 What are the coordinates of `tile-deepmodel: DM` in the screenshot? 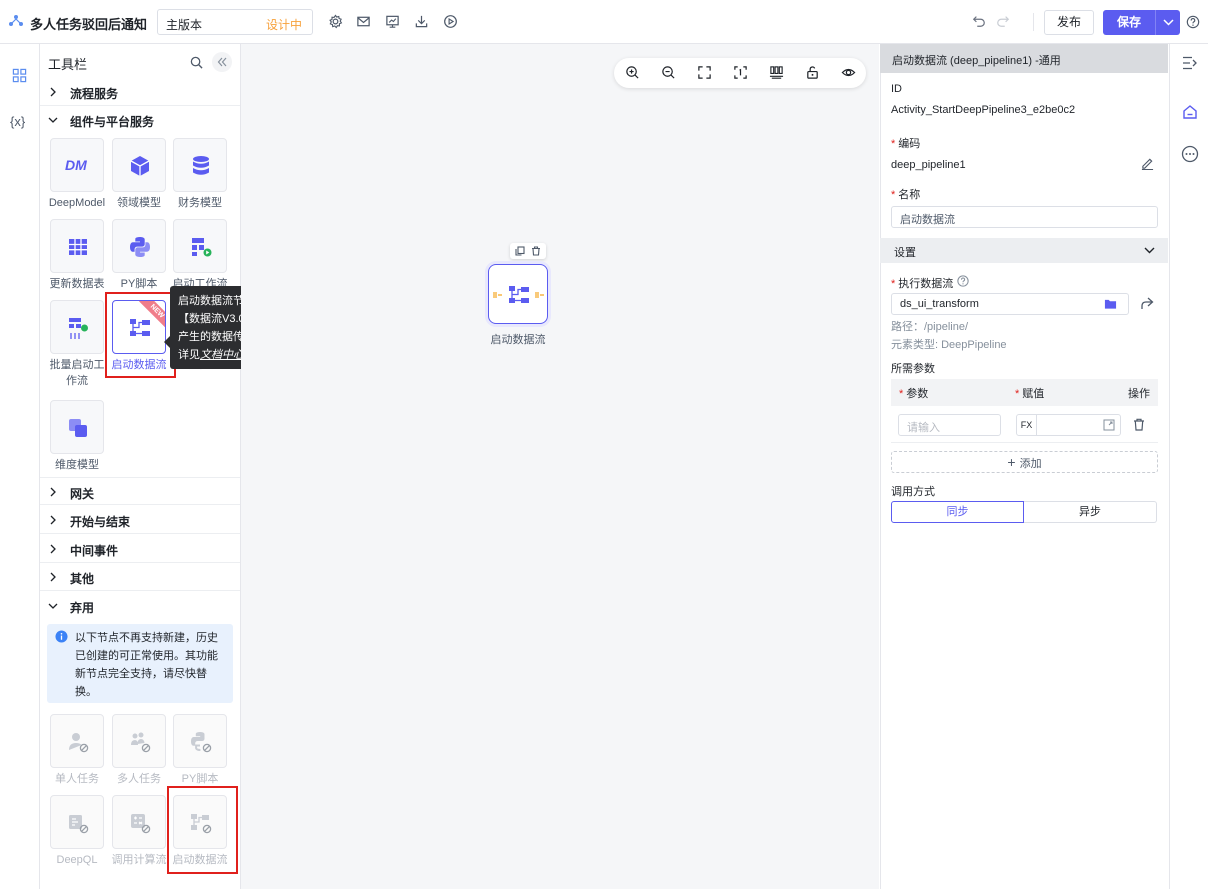 It's located at (77, 165).